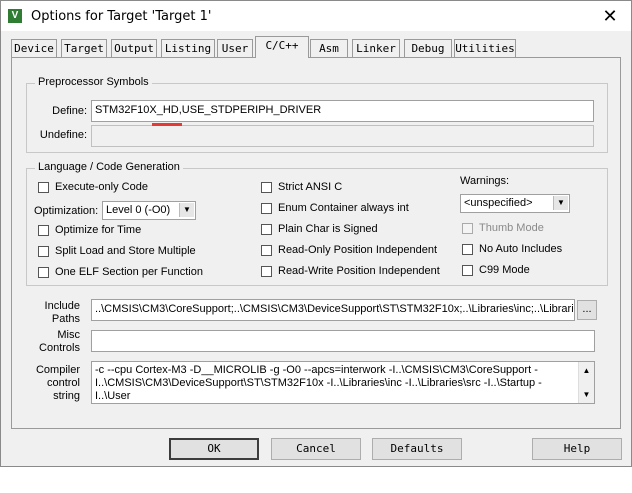  What do you see at coordinates (15, 16) in the screenshot?
I see `keil-app-icon: V` at bounding box center [15, 16].